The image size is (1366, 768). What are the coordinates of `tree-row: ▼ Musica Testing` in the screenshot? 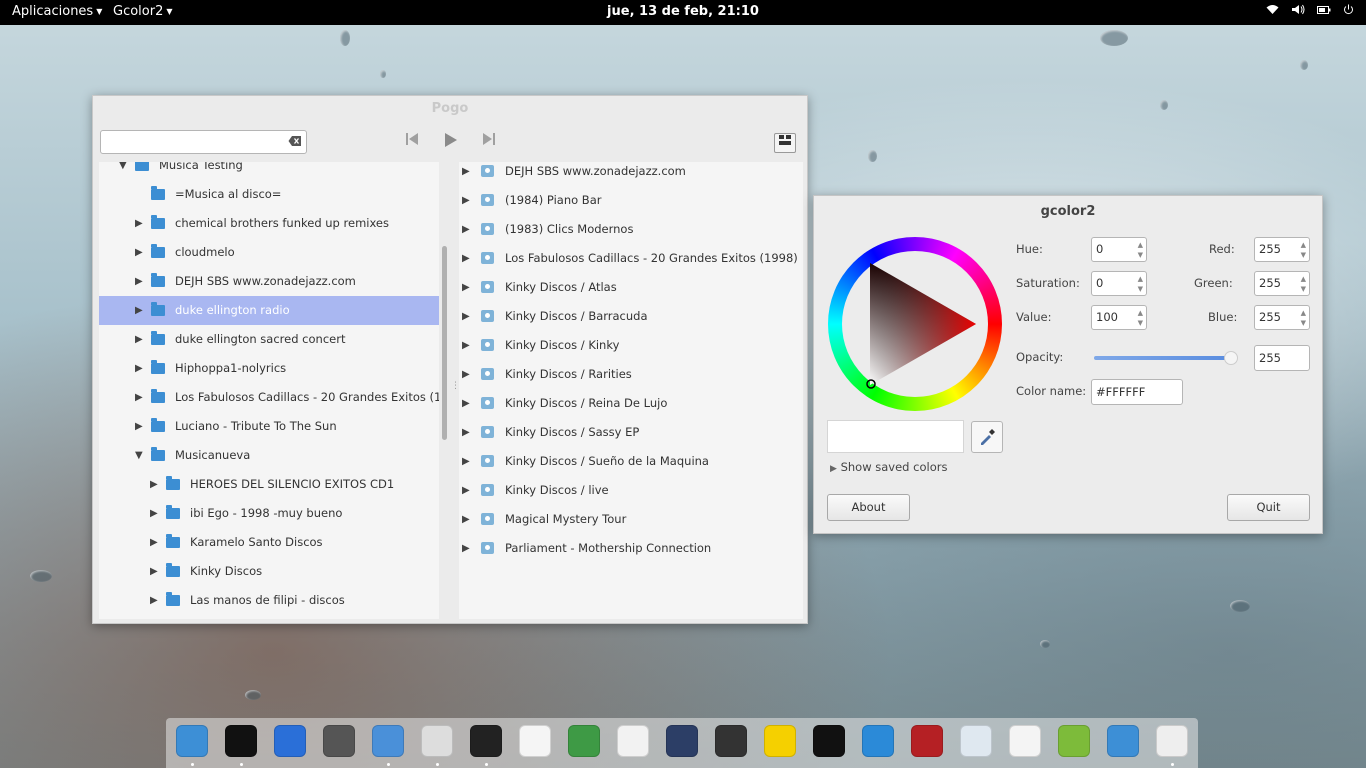 It's located at (269, 171).